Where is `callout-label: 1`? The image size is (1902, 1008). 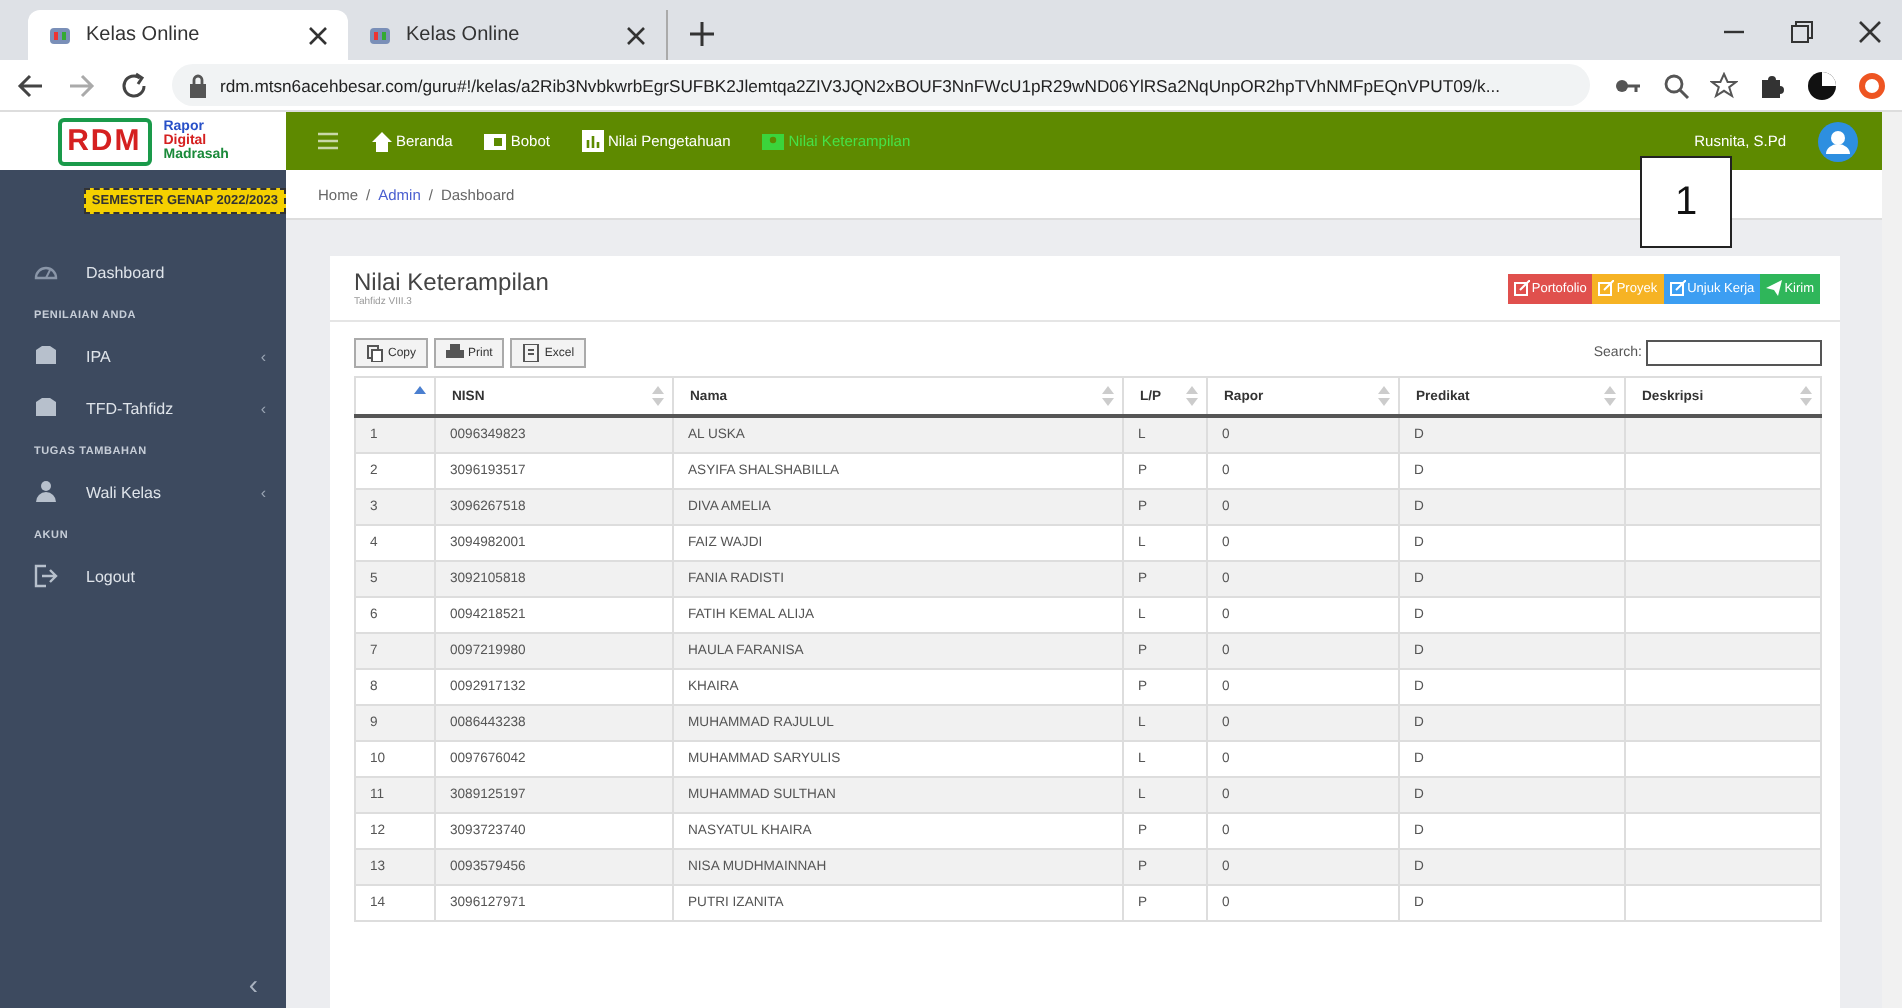
callout-label: 1 is located at coordinates (1686, 202).